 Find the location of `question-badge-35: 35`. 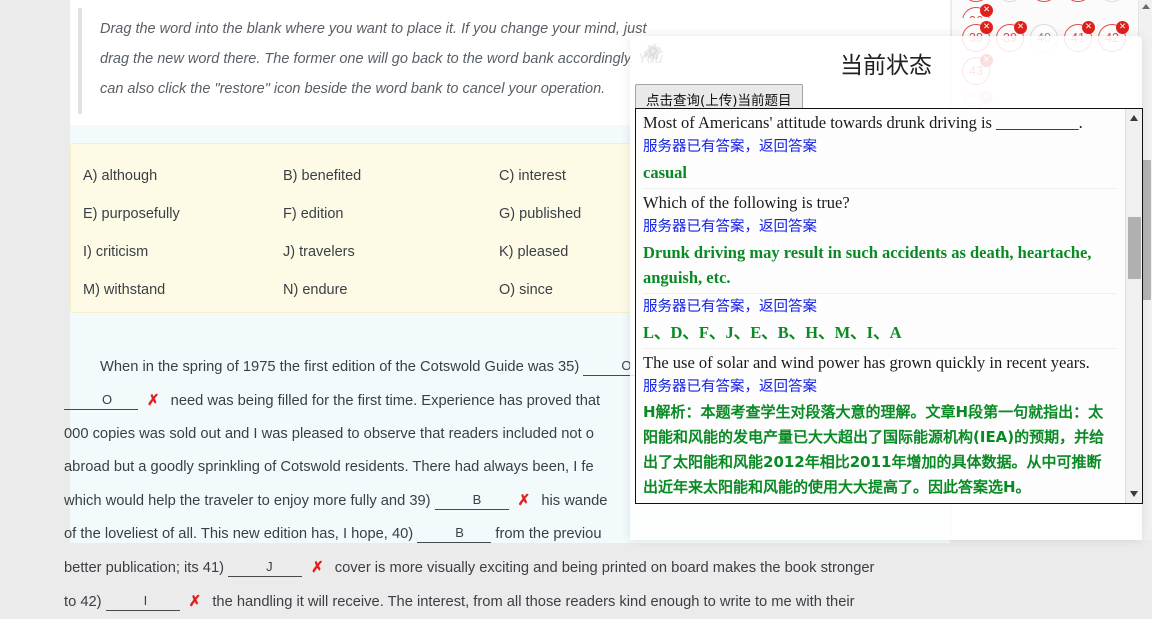

question-badge-35: 35 is located at coordinates (1112, 1).